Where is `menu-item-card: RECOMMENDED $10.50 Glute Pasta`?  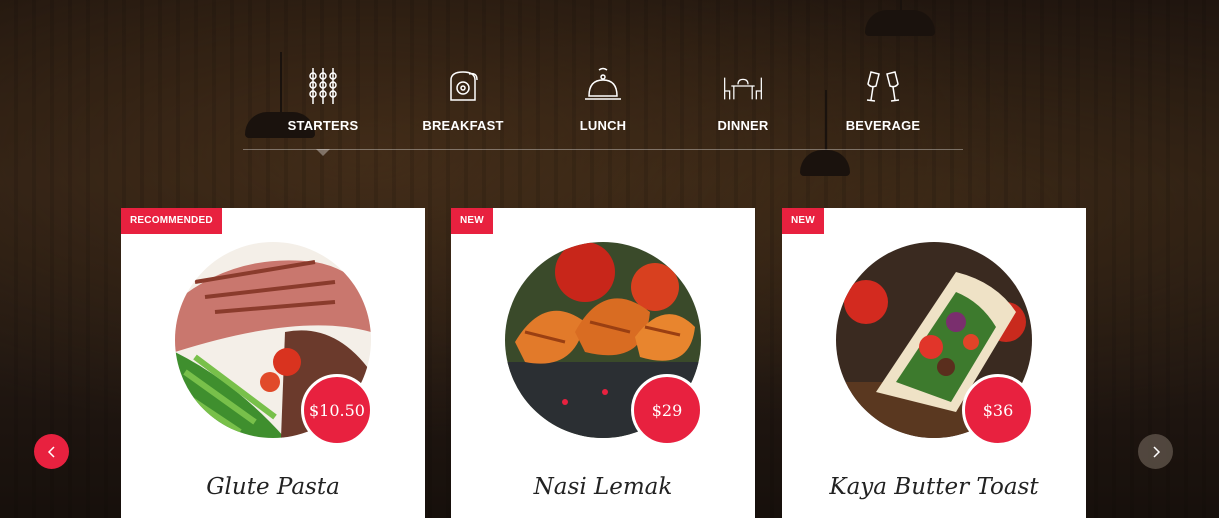 menu-item-card: RECOMMENDED $10.50 Glute Pasta is located at coordinates (273, 363).